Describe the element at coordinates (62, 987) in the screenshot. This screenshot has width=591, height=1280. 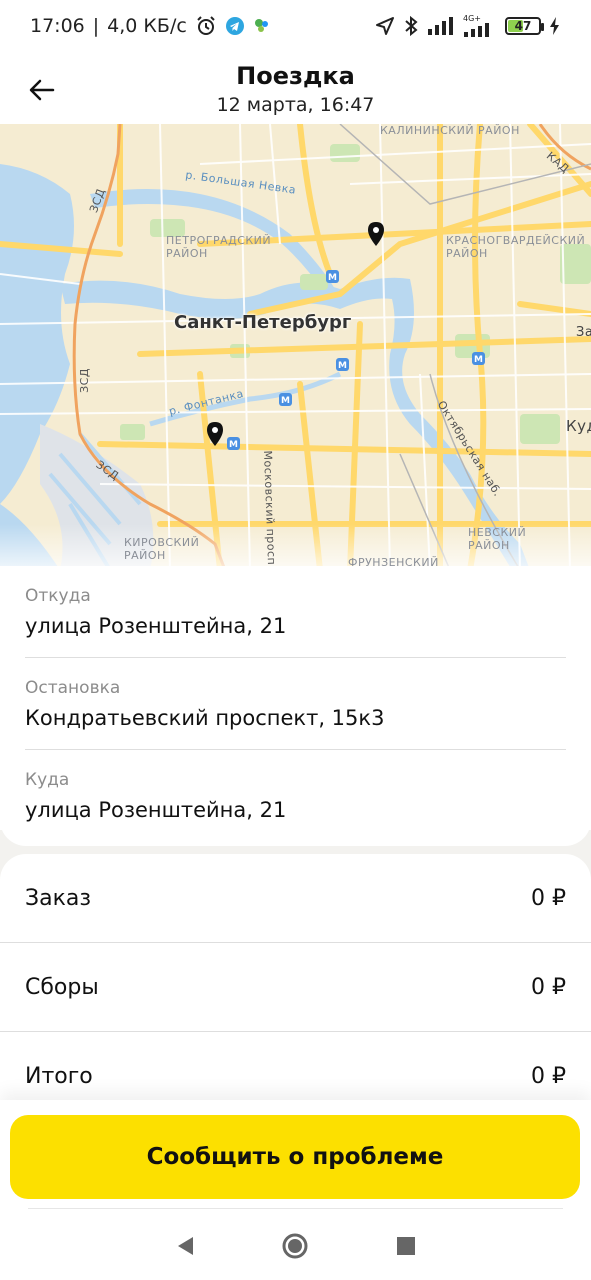
I see `price-fees-label: Сборы` at that location.